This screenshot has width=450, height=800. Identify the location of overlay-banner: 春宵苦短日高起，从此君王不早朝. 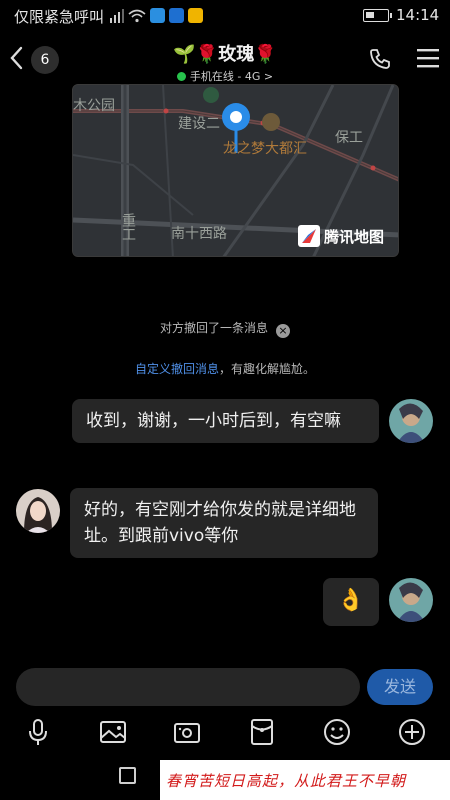
(305, 780).